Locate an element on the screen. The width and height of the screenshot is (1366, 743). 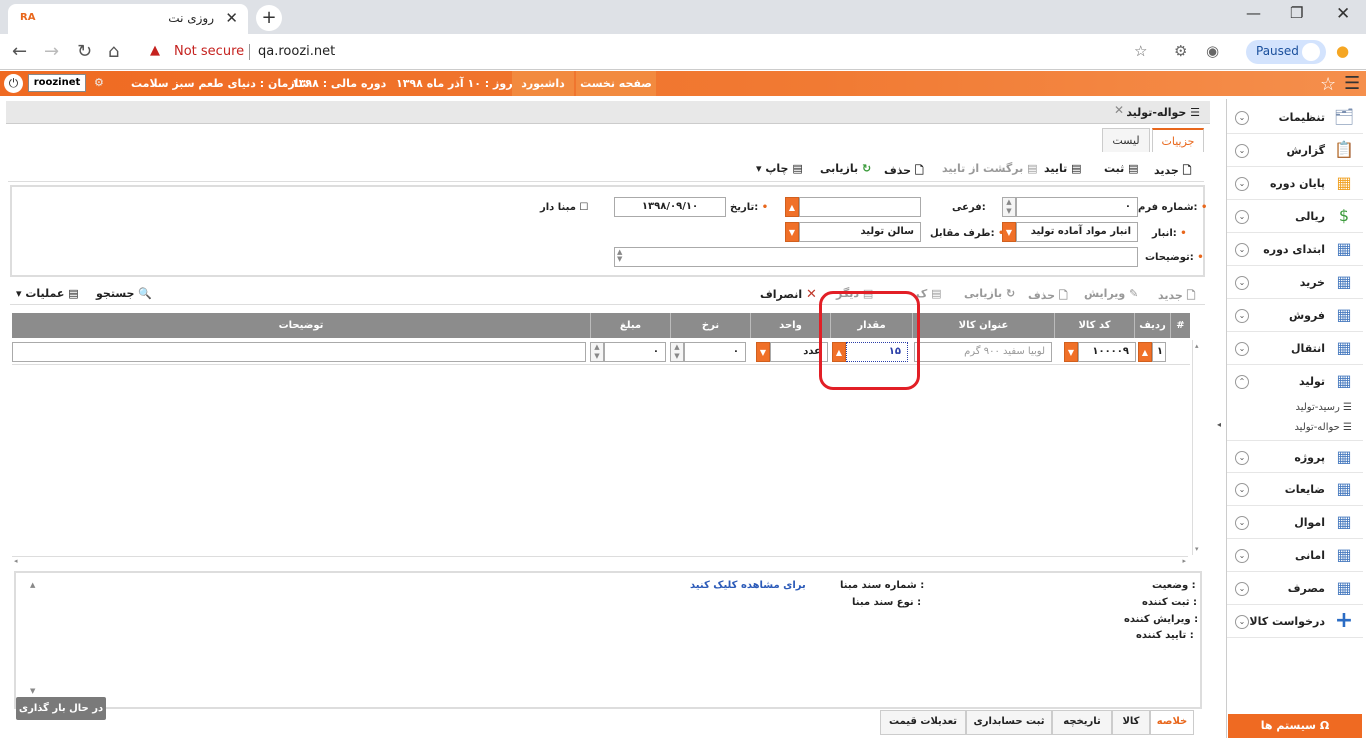
home-icon: ⌂ is located at coordinates (113, 51).